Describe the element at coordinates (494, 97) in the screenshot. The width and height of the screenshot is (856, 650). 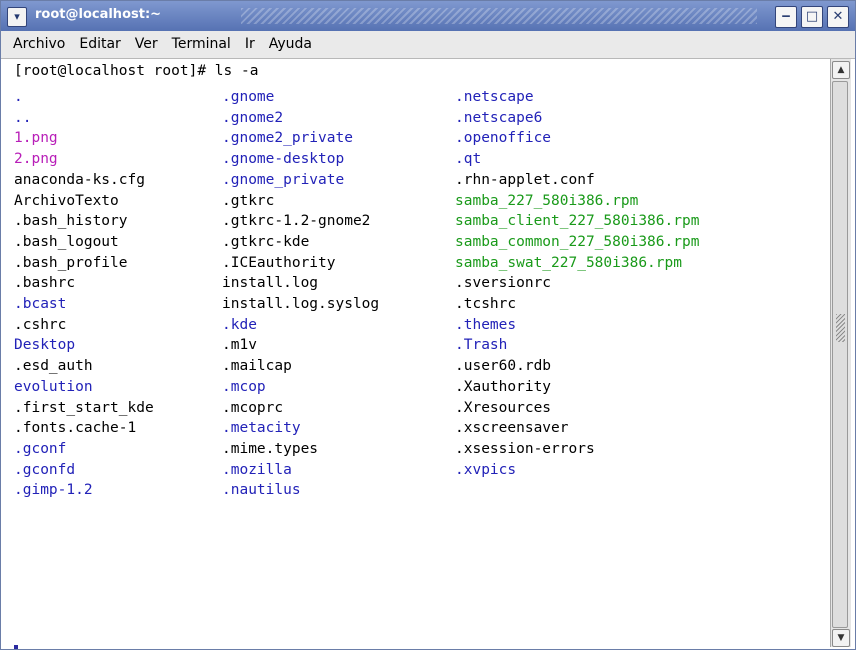
I see `file-entry: .netscape` at that location.